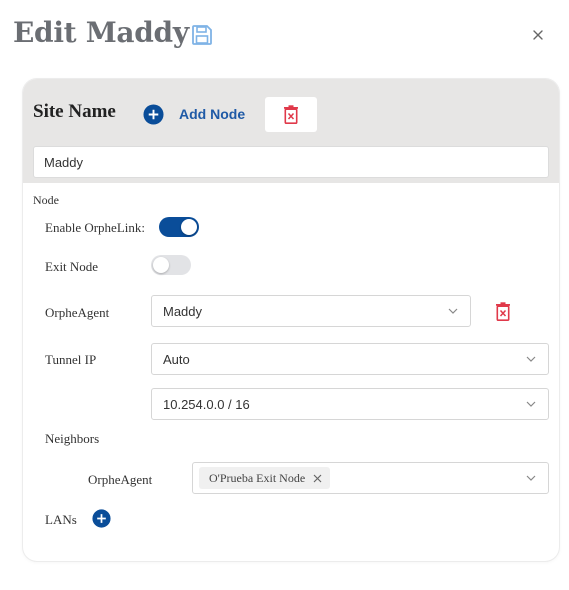  I want to click on page-title: Edit Maddy, so click(101, 32).